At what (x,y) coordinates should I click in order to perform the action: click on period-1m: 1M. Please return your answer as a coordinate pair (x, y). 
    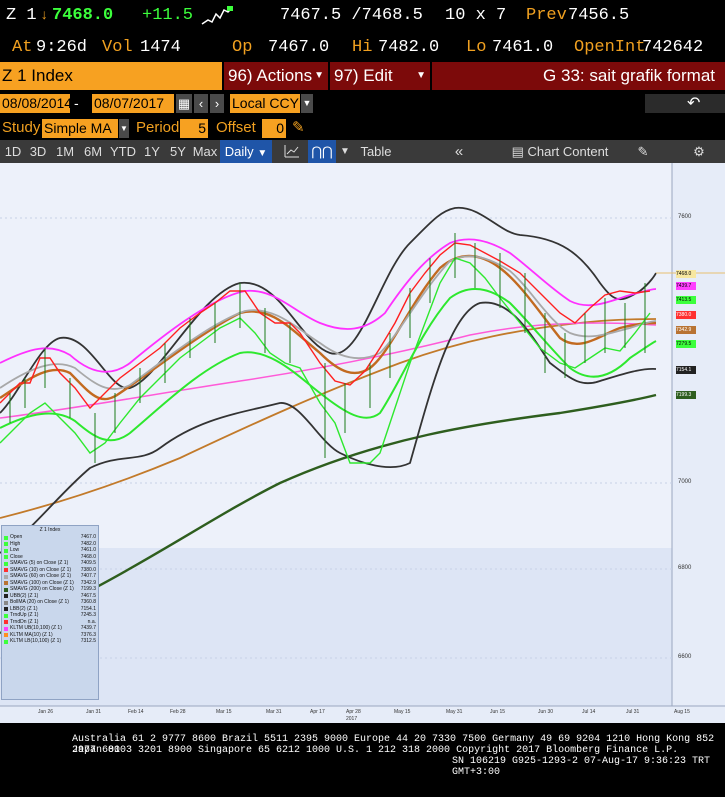
    Looking at the image, I should click on (65, 151).